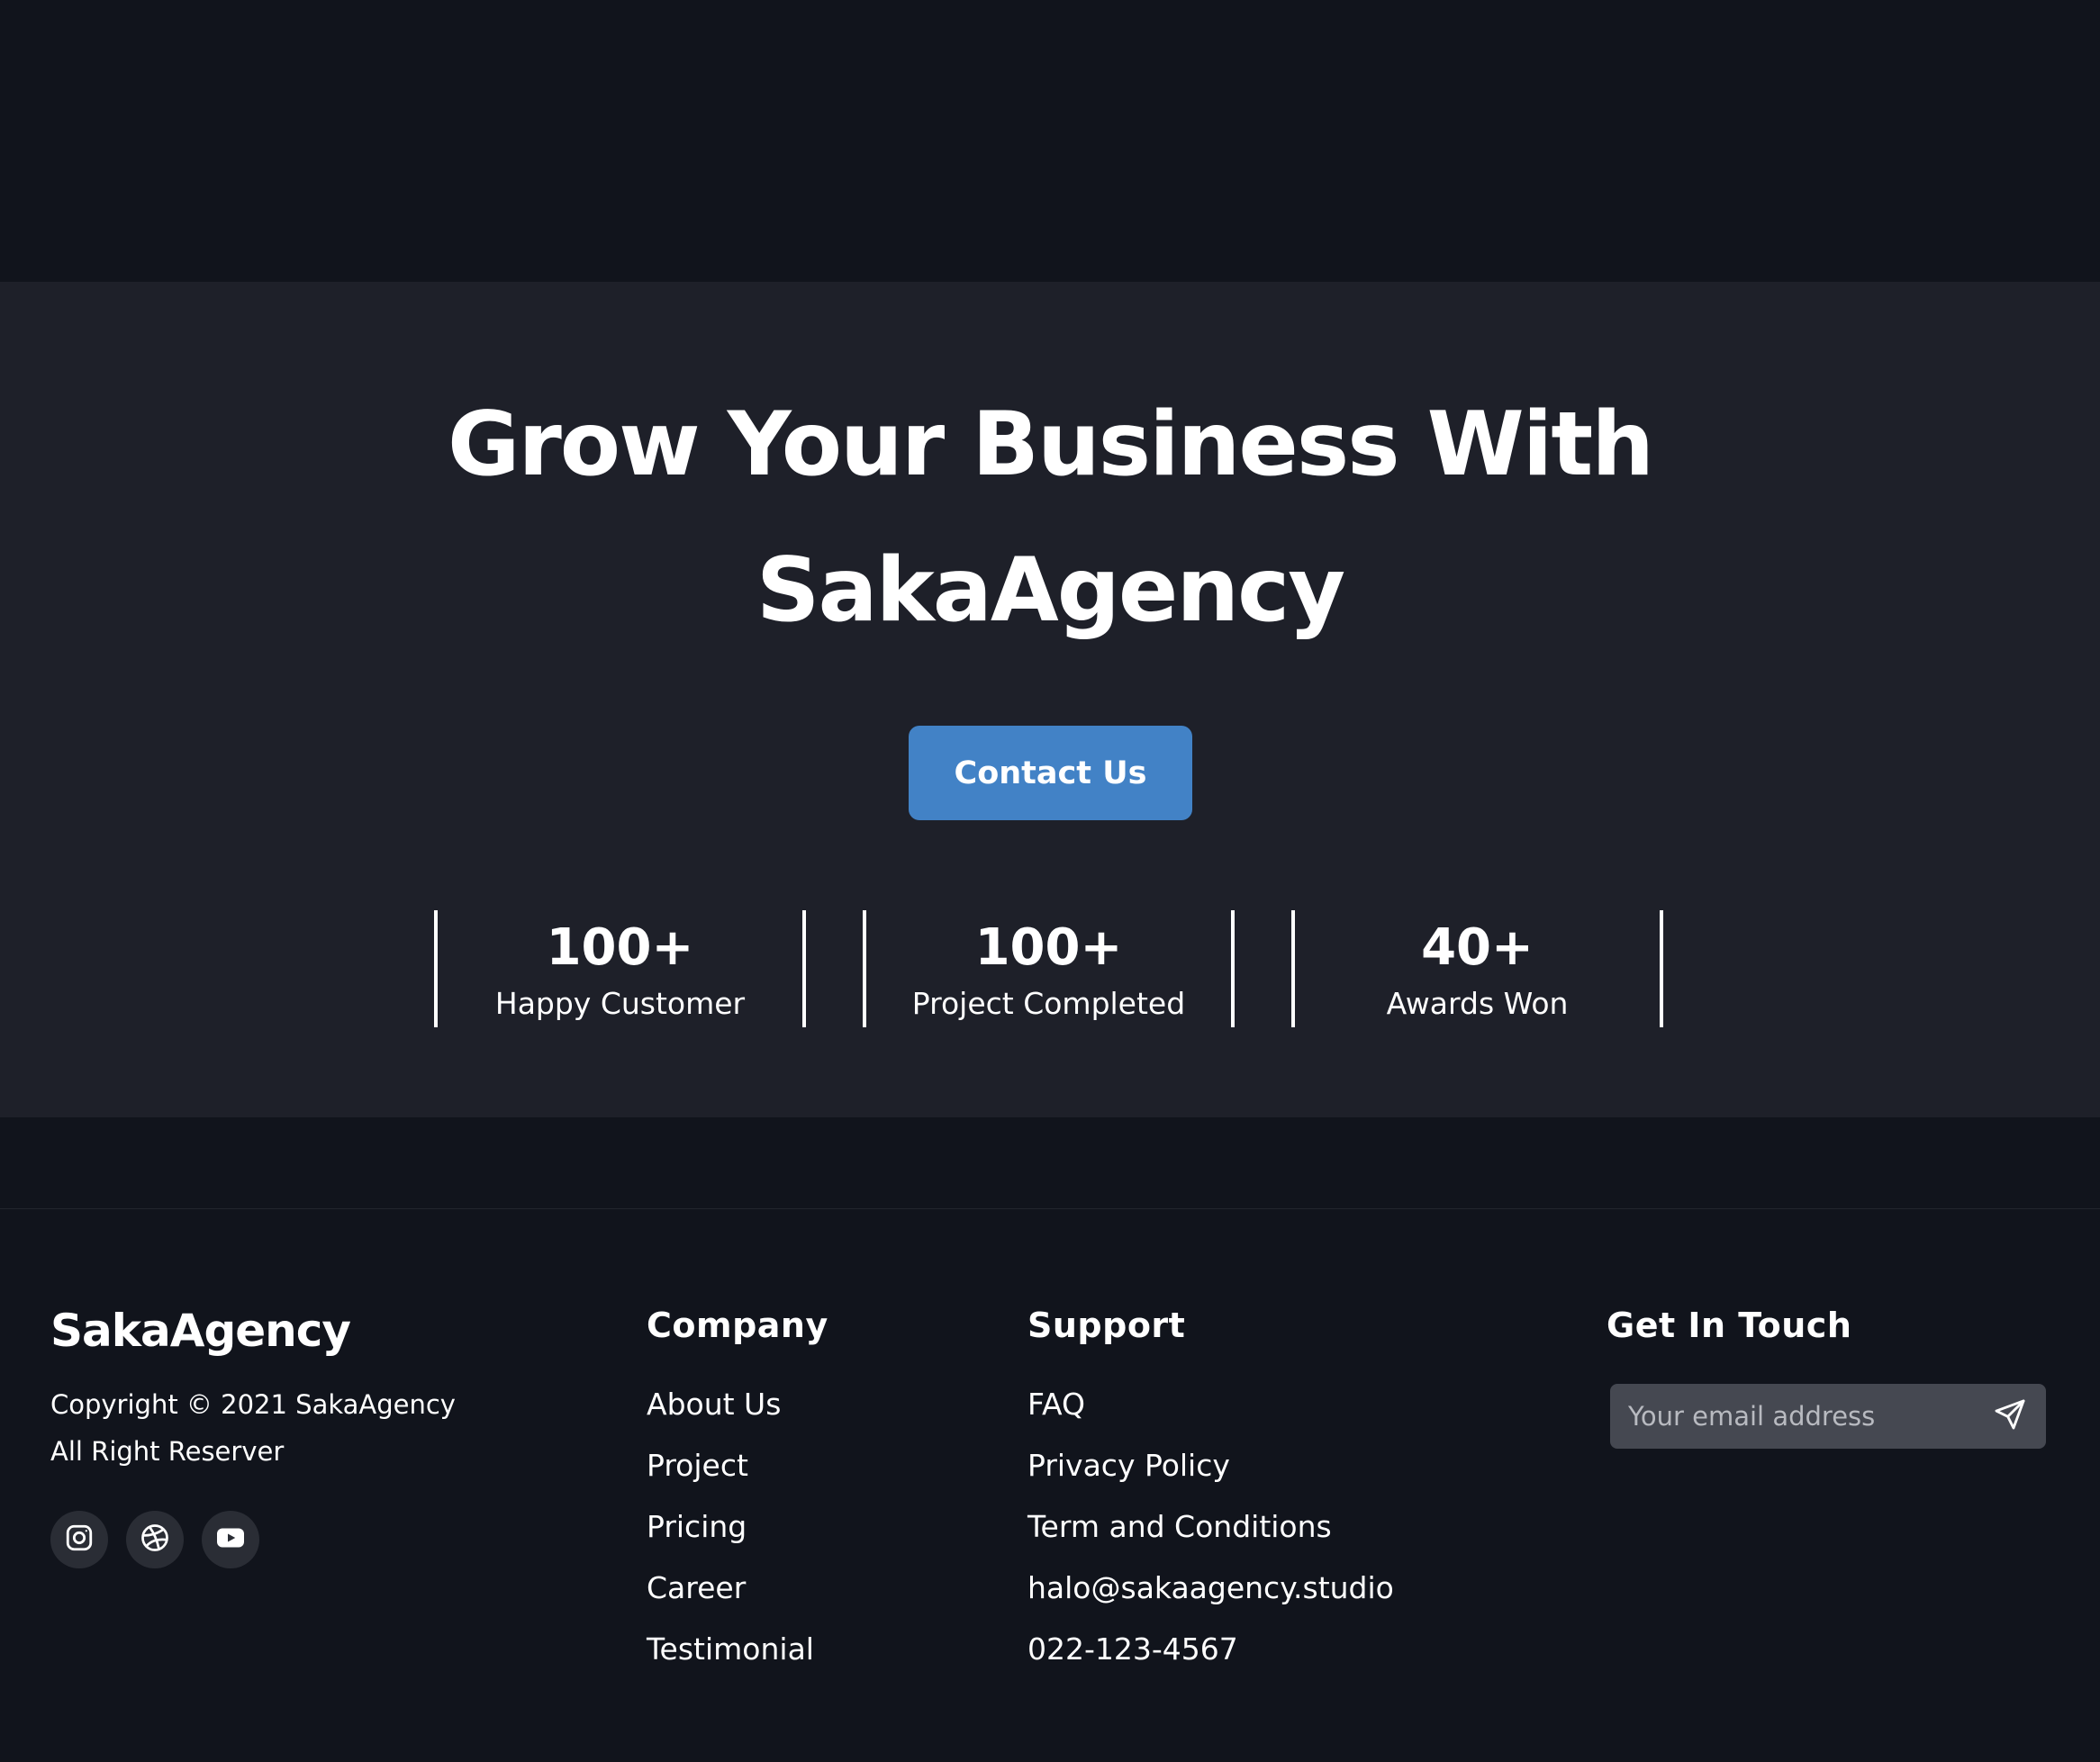  I want to click on send-icon, so click(2010, 1416).